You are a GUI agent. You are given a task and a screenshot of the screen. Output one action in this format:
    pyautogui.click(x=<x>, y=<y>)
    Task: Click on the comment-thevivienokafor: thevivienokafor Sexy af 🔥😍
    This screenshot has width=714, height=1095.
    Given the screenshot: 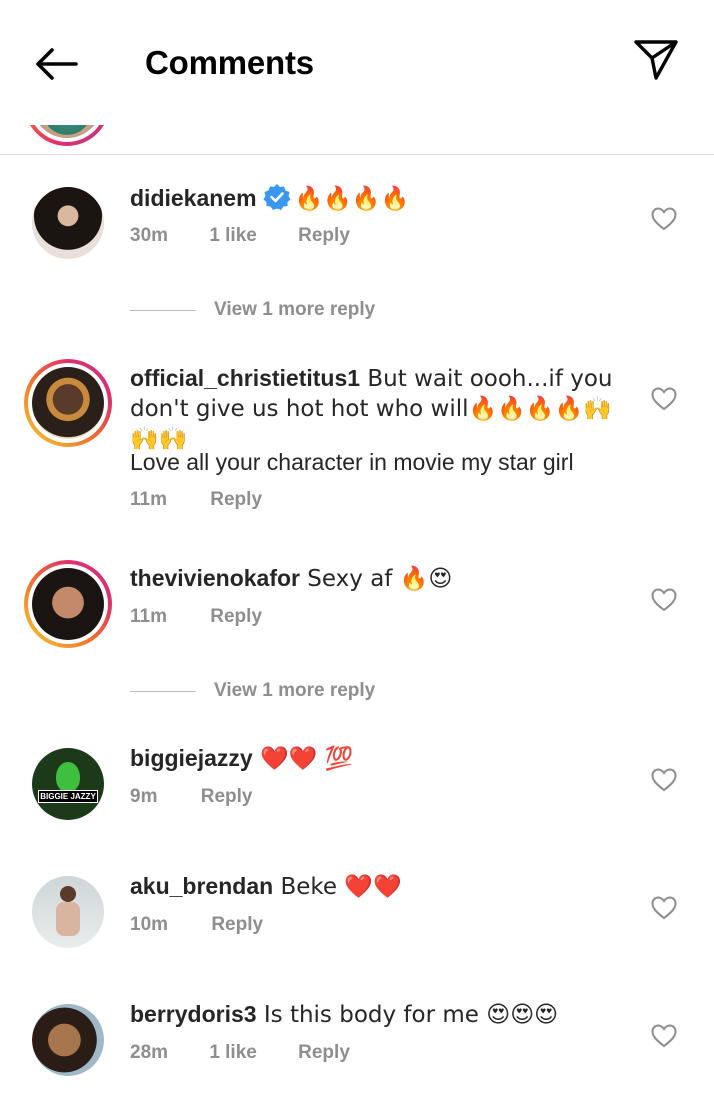 What is the action you would take?
    pyautogui.click(x=380, y=579)
    